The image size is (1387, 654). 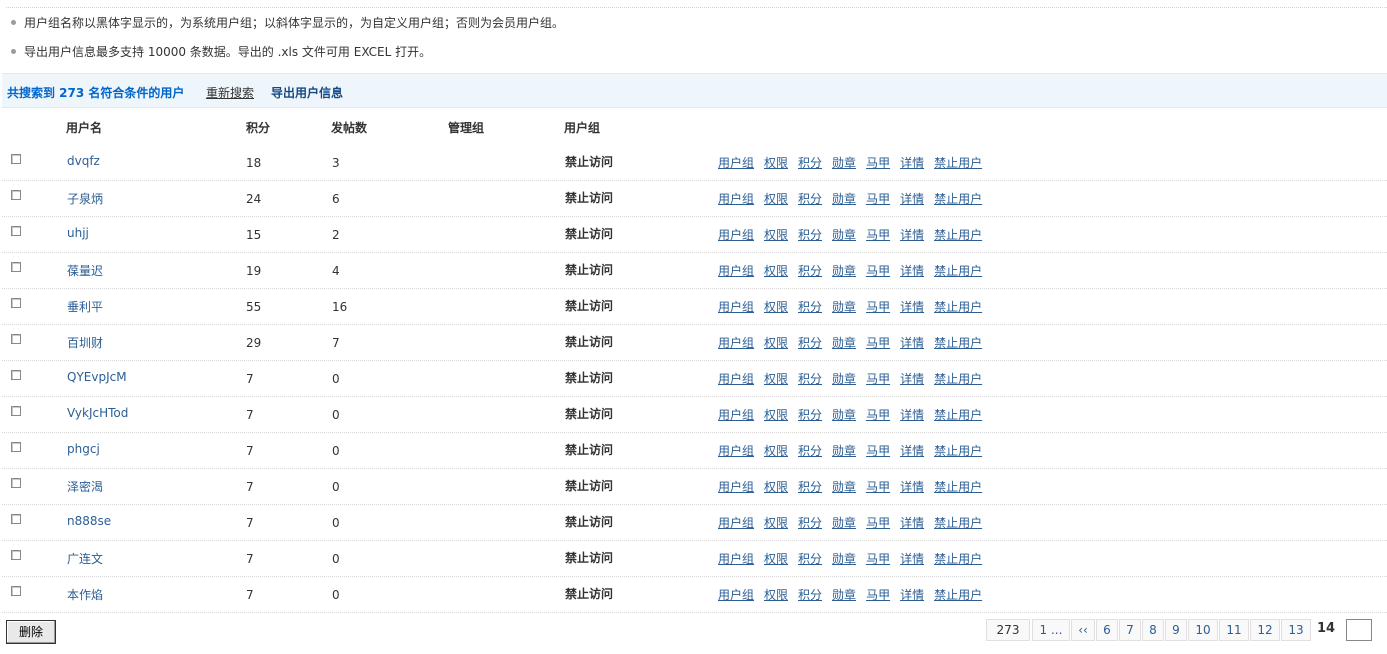 I want to click on page-jump-input, so click(x=1359, y=630).